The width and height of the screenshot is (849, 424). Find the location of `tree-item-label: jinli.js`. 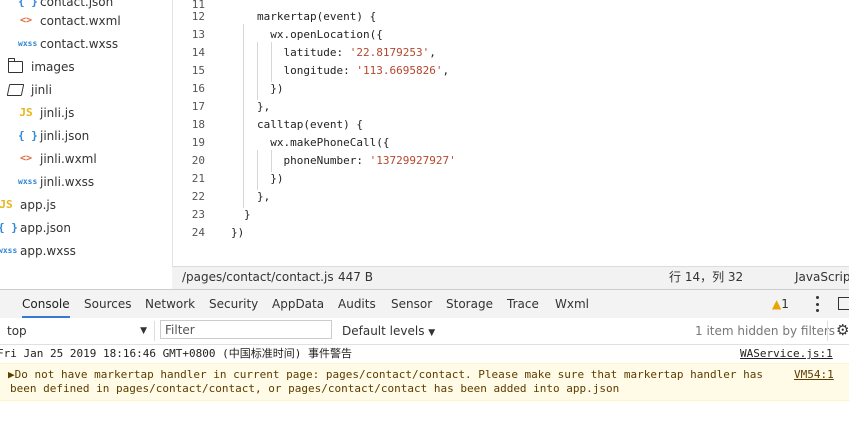

tree-item-label: jinli.js is located at coordinates (57, 113).